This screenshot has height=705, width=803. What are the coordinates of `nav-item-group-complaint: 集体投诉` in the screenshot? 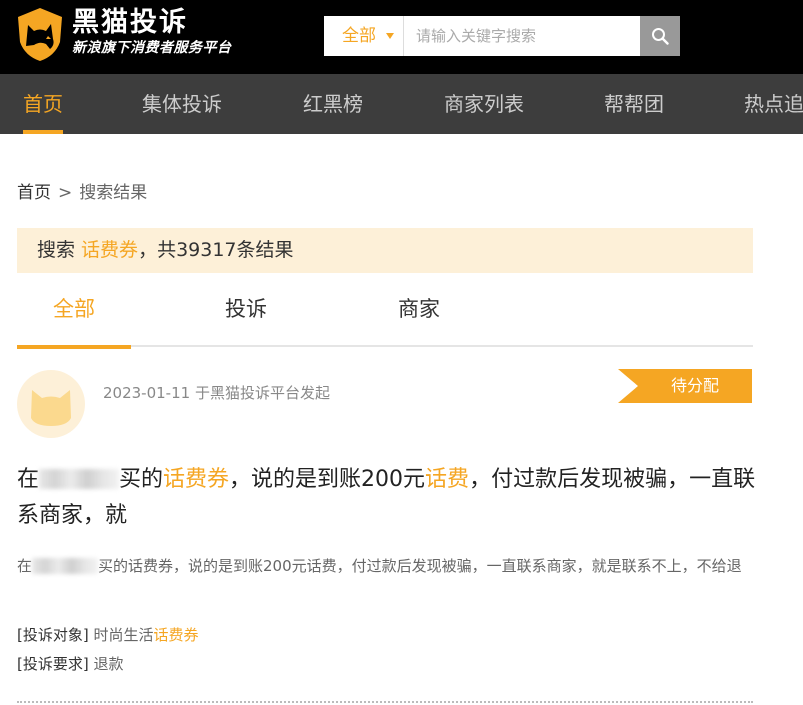 It's located at (182, 104).